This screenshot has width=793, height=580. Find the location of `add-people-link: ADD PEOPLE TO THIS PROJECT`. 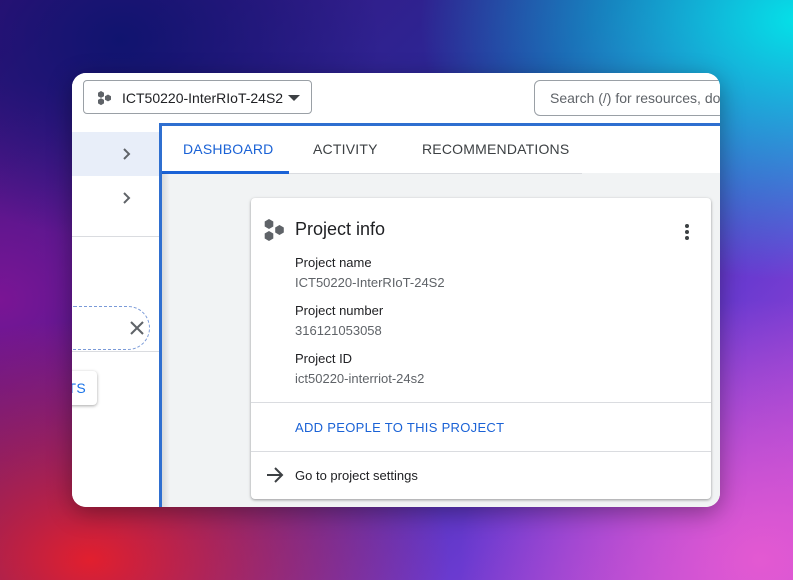

add-people-link: ADD PEOPLE TO THIS PROJECT is located at coordinates (399, 427).